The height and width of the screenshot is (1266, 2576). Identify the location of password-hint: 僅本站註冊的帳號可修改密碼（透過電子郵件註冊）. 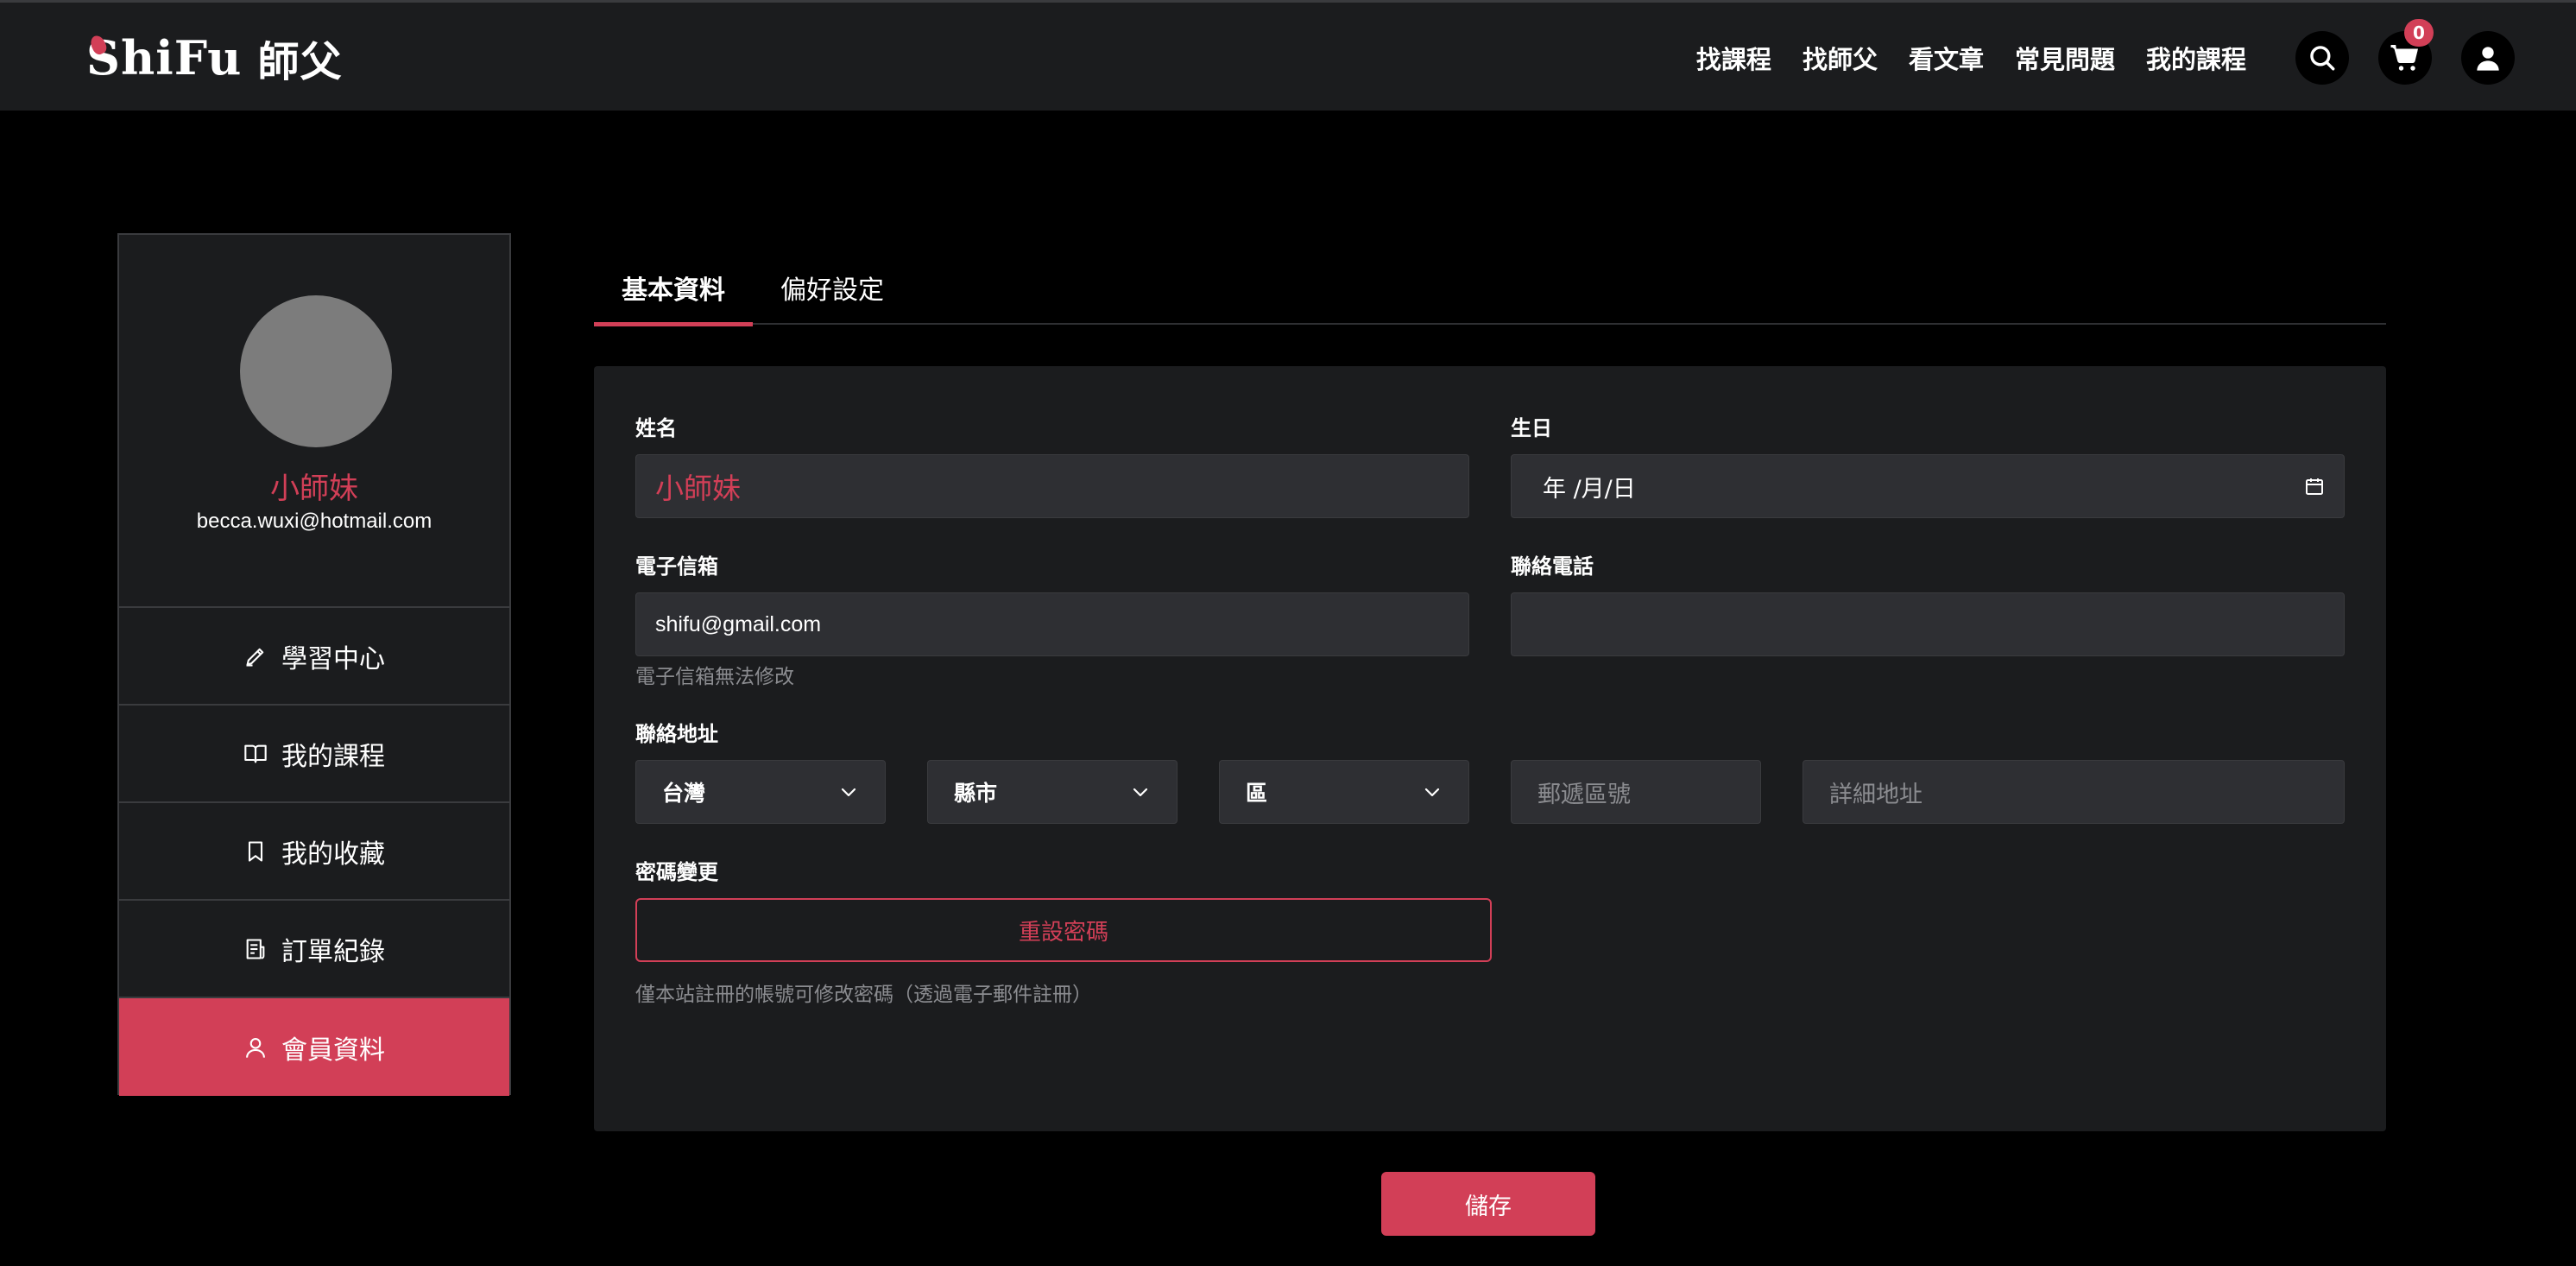
(863, 995).